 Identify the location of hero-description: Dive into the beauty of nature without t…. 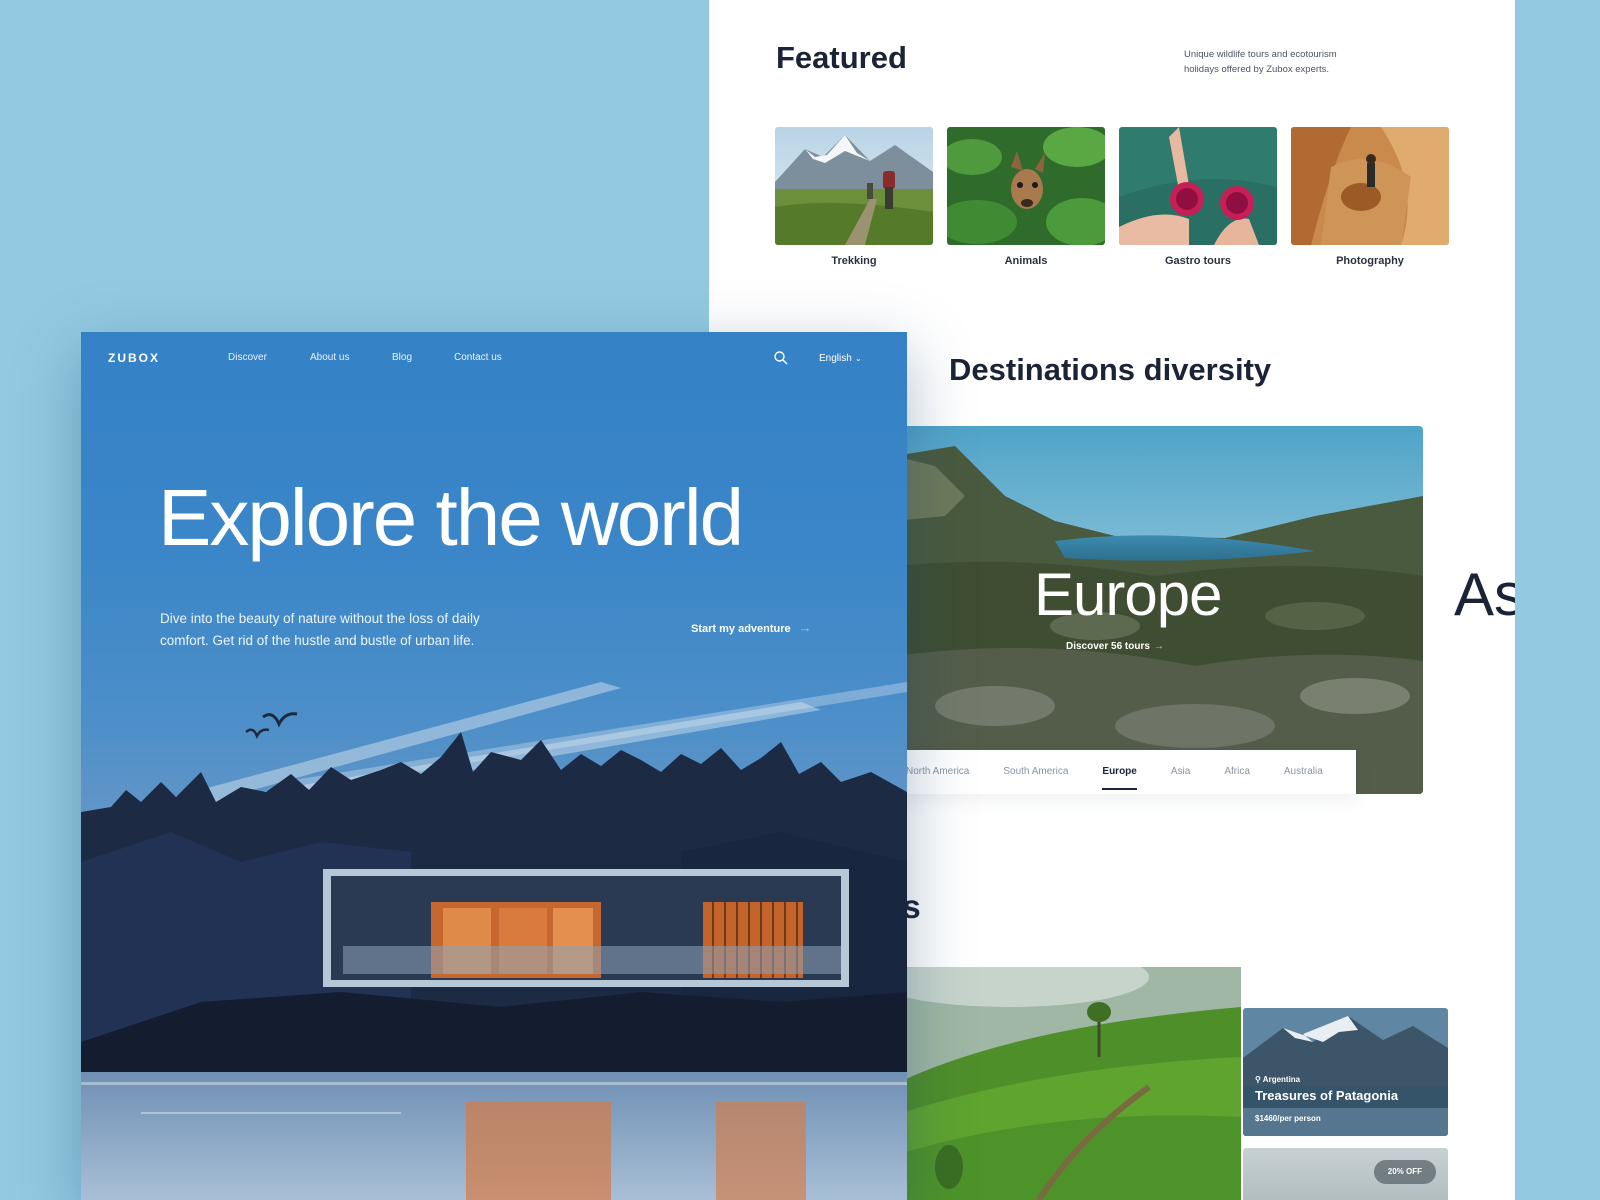
(320, 629).